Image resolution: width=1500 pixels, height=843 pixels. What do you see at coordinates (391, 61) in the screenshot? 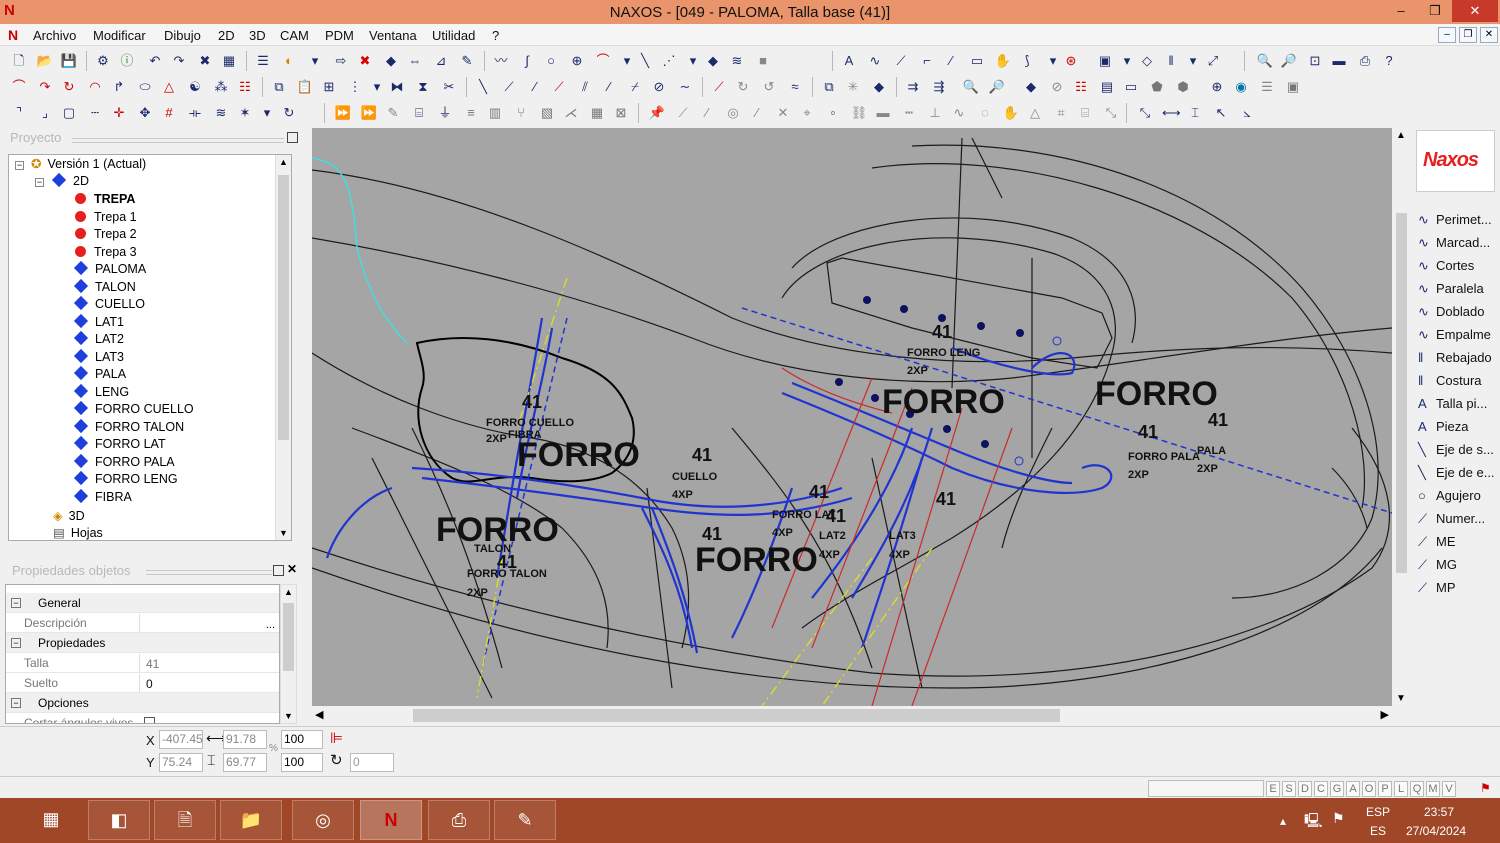
I see `move-icon: ◆` at bounding box center [391, 61].